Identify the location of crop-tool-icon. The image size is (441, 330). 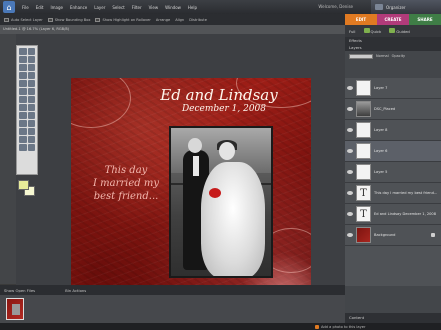
(31, 83).